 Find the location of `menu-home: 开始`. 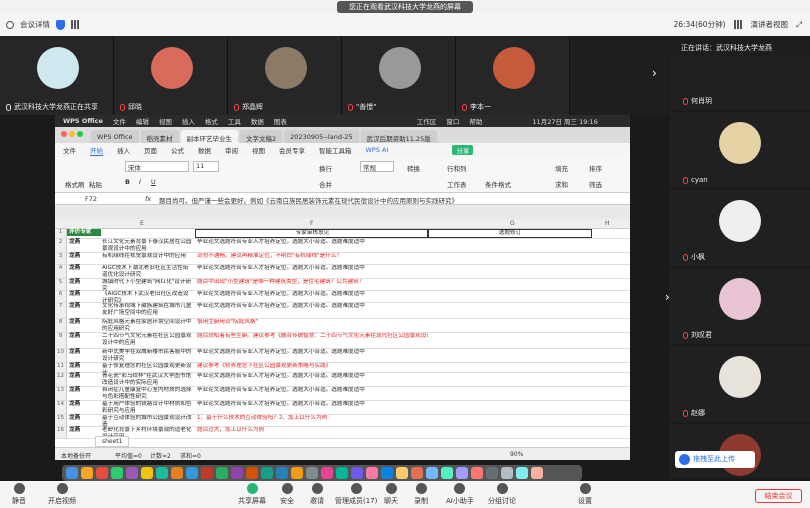

menu-home: 开始 is located at coordinates (96, 150).